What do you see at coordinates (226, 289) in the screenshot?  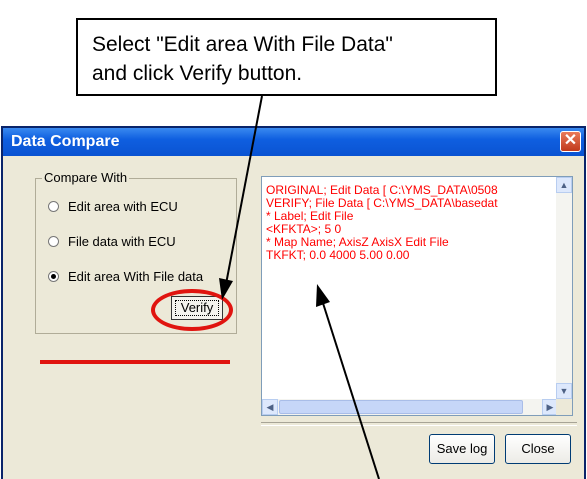 I see `callout-arrow-head` at bounding box center [226, 289].